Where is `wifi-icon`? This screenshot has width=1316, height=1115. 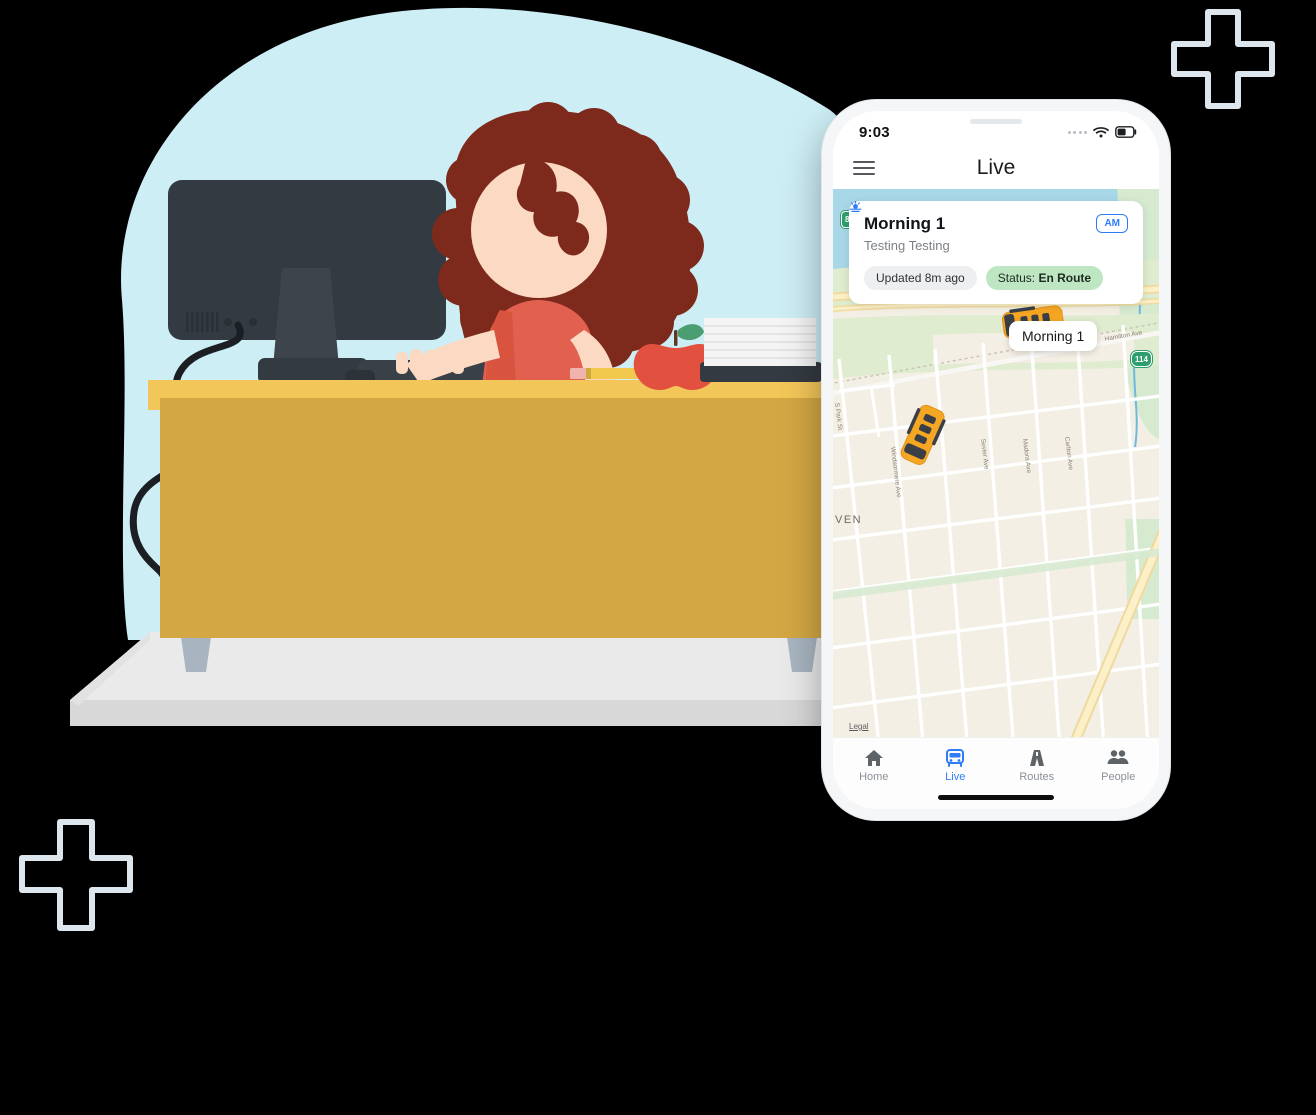 wifi-icon is located at coordinates (1101, 132).